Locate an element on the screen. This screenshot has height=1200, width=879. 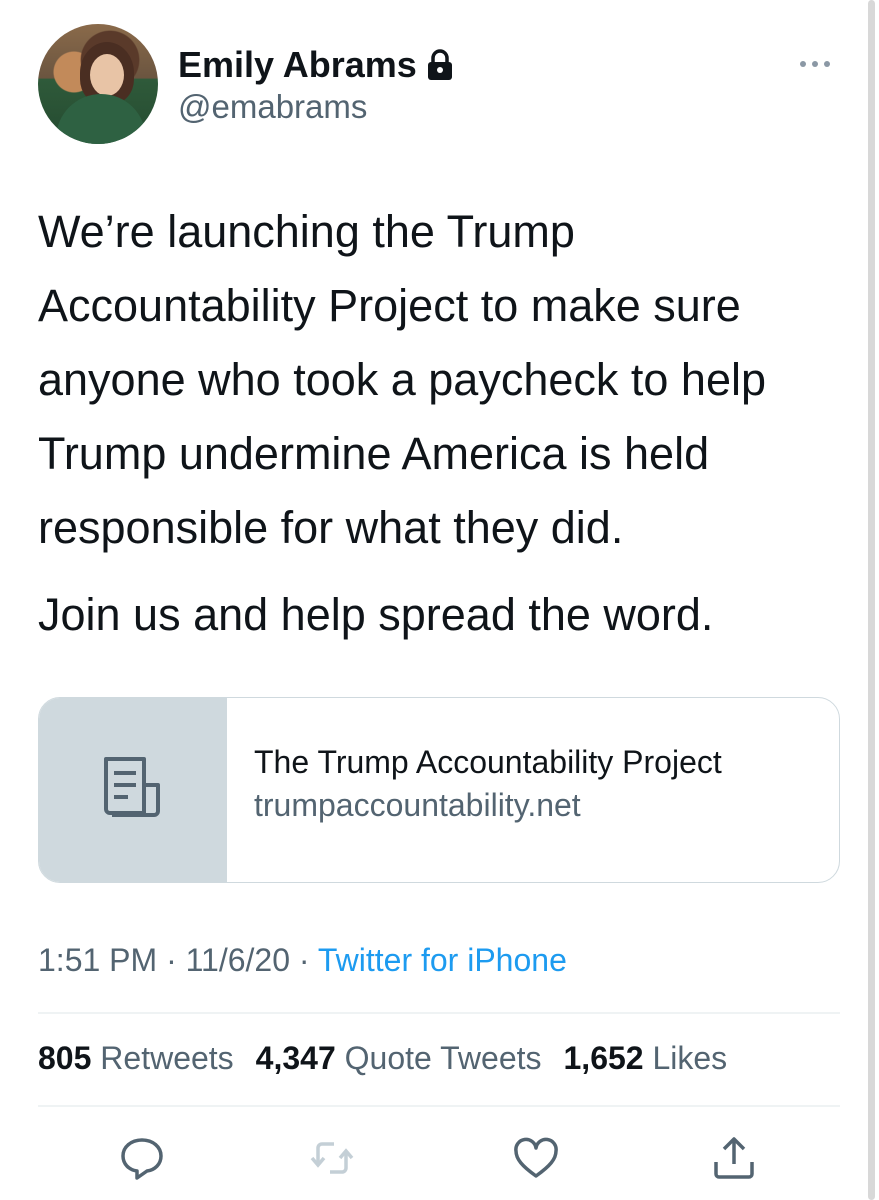
retweets-count: 805 is located at coordinates (65, 1058).